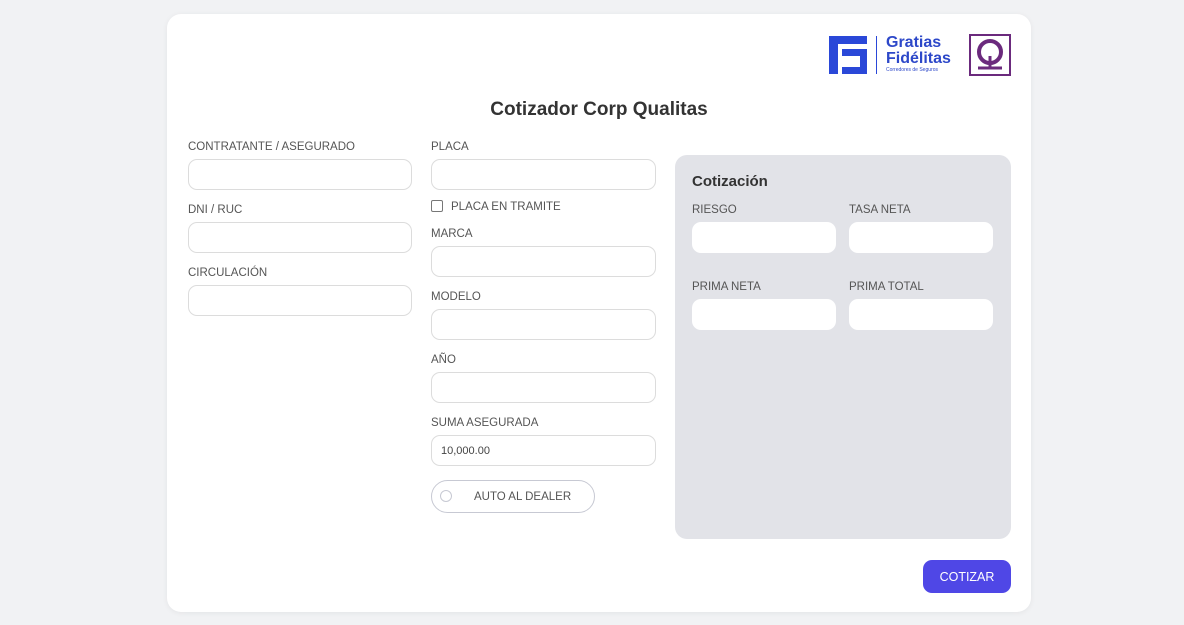  What do you see at coordinates (726, 287) in the screenshot?
I see `prima-neta-label: PRIMA NETA` at bounding box center [726, 287].